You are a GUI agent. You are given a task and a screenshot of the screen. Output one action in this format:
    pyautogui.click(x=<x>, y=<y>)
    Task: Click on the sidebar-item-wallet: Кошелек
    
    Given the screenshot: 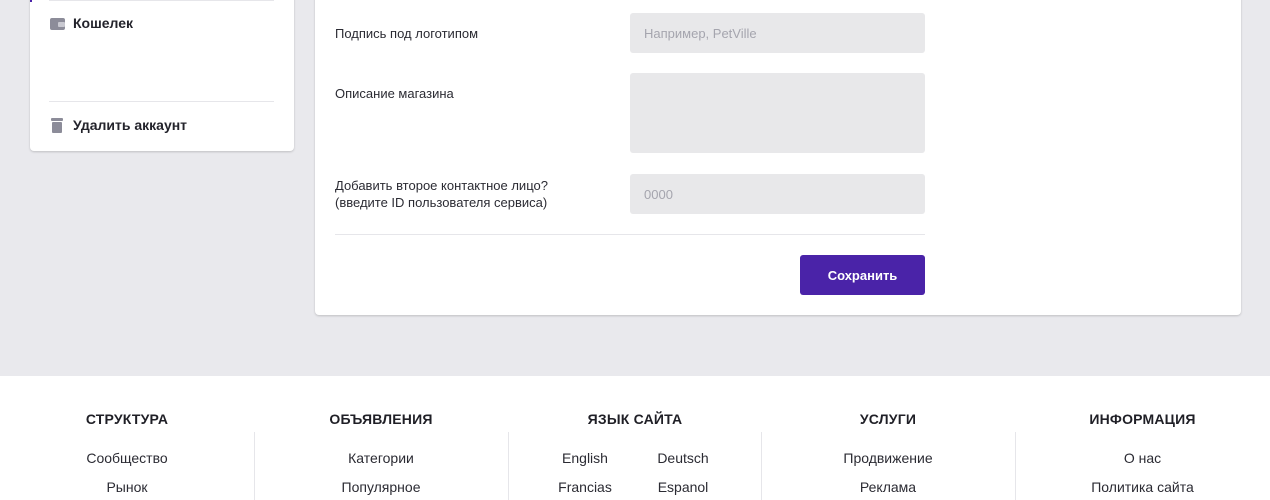 What is the action you would take?
    pyautogui.click(x=162, y=23)
    